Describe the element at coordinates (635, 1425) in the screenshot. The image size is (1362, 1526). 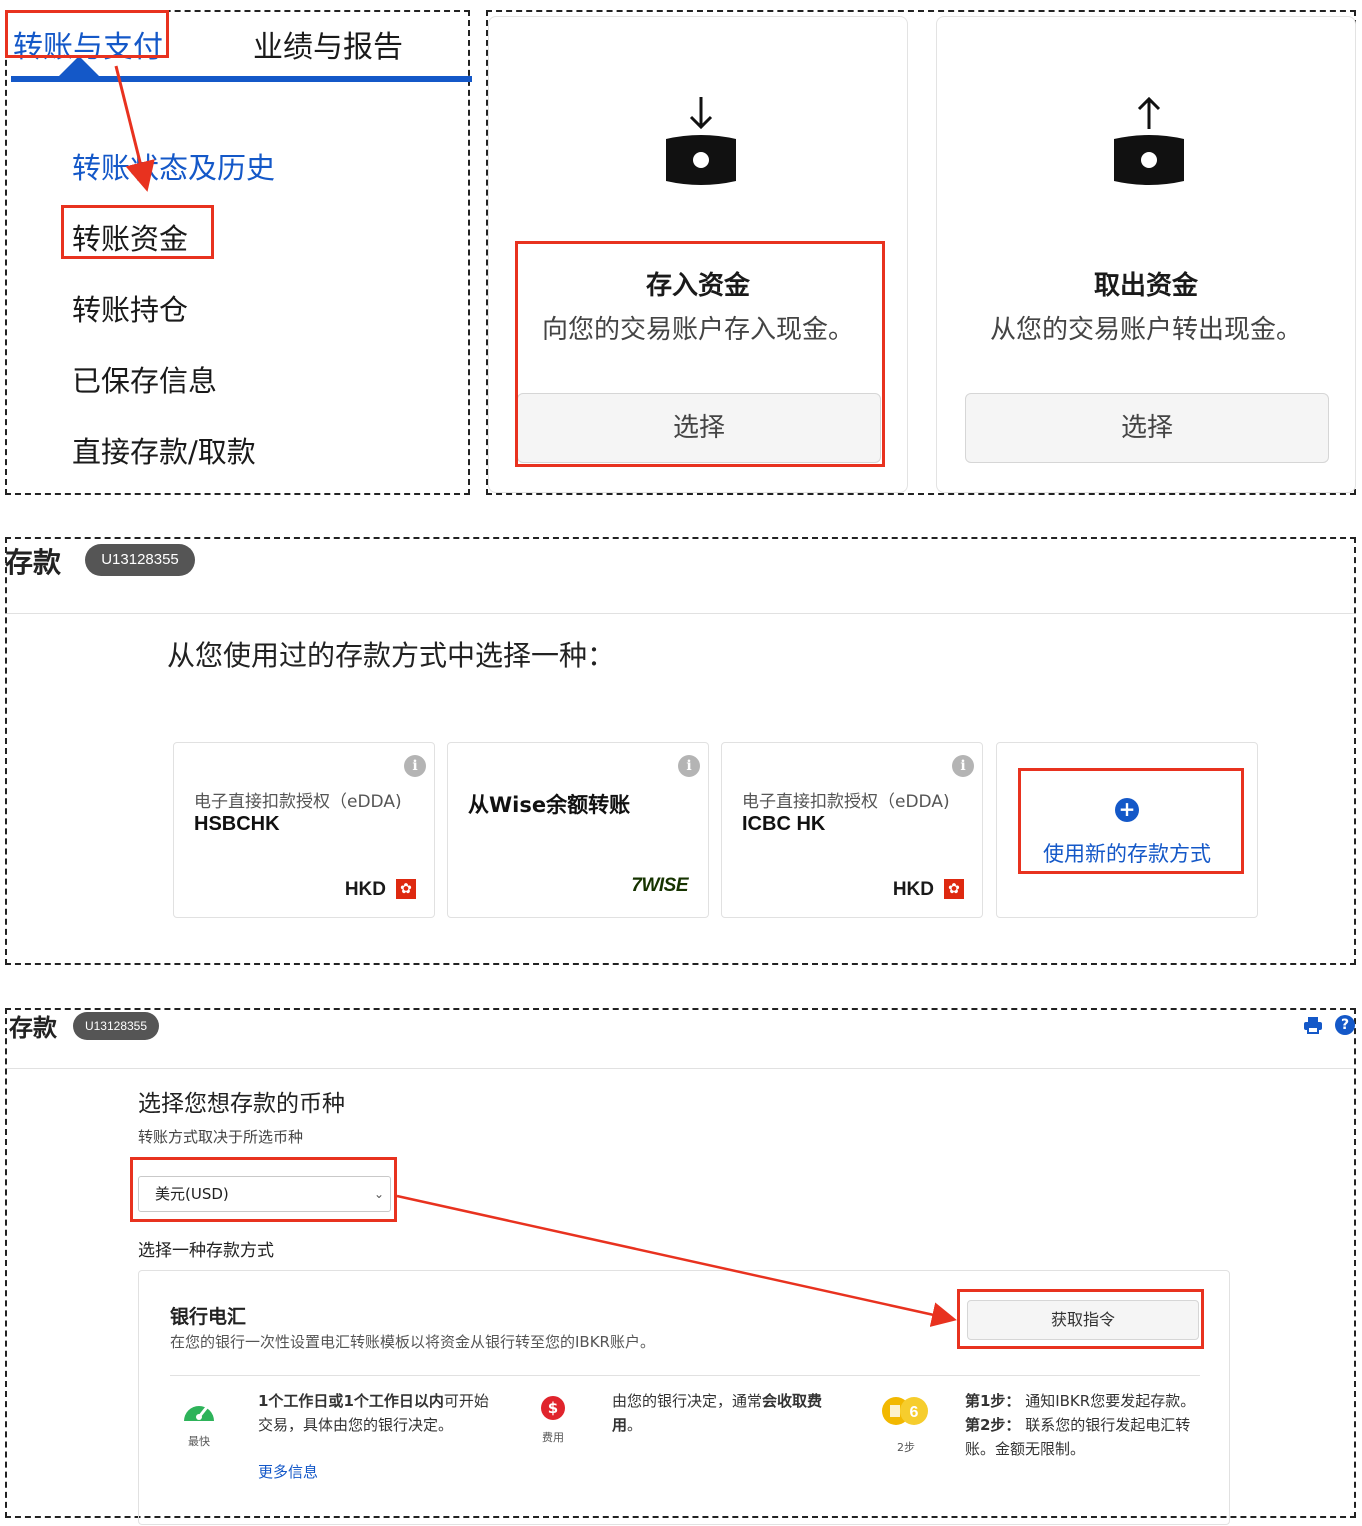
I see `fee-text-post: 。` at that location.